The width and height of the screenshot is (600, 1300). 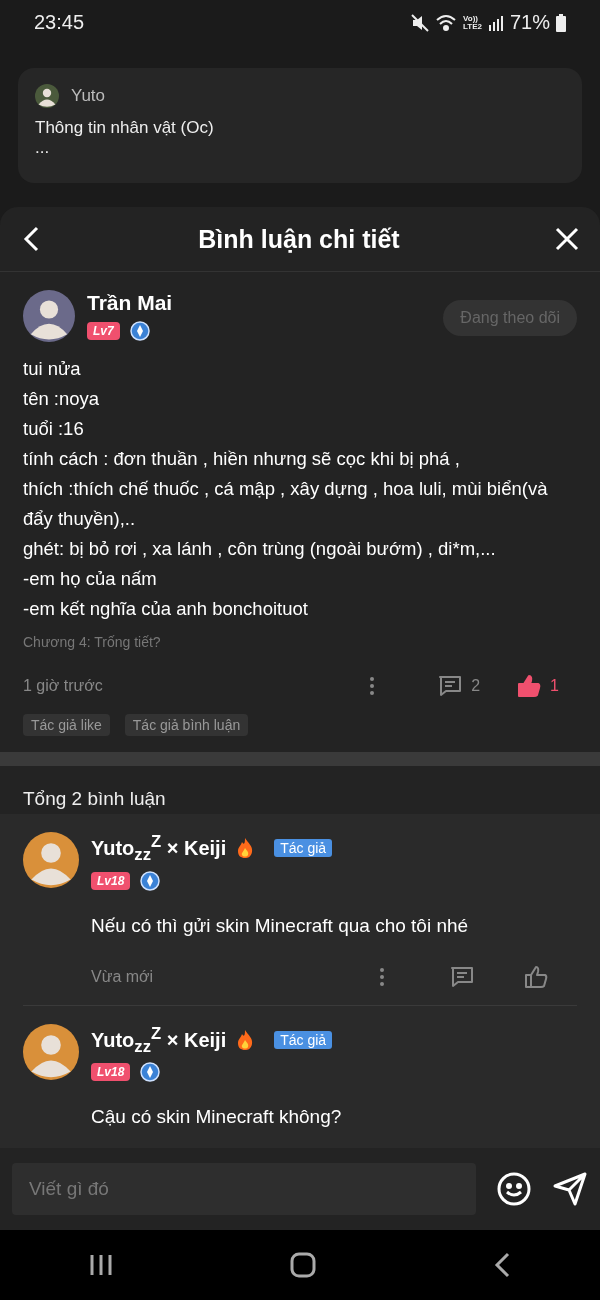 What do you see at coordinates (529, 22) in the screenshot?
I see `battery-percent: 71%` at bounding box center [529, 22].